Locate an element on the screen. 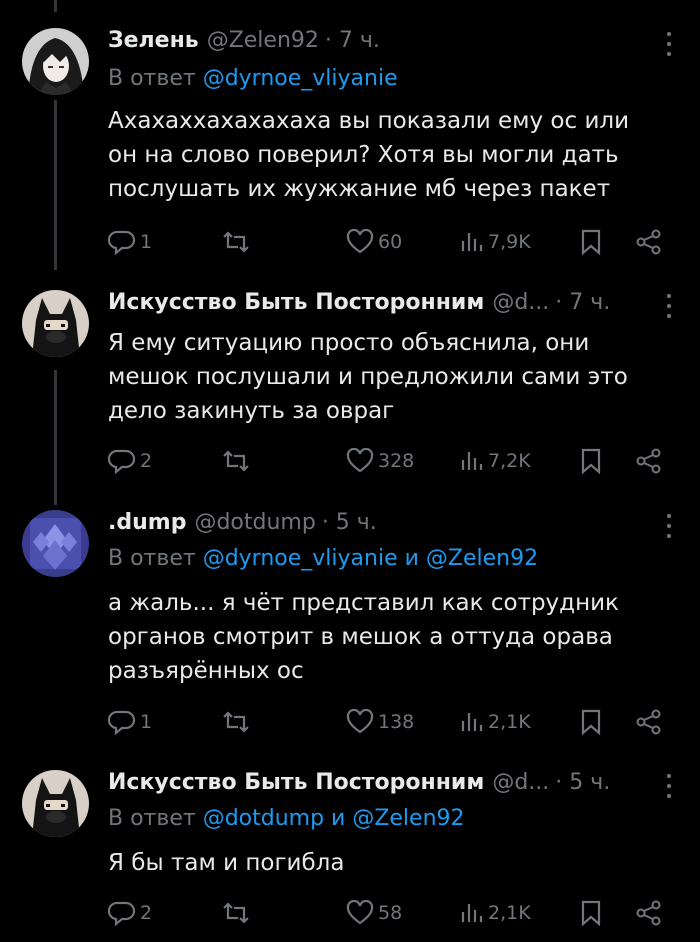 Image resolution: width=700 pixels, height=942 pixels. tweet-header: Зелень @Zelen92 · 7 ч. is located at coordinates (374, 43).